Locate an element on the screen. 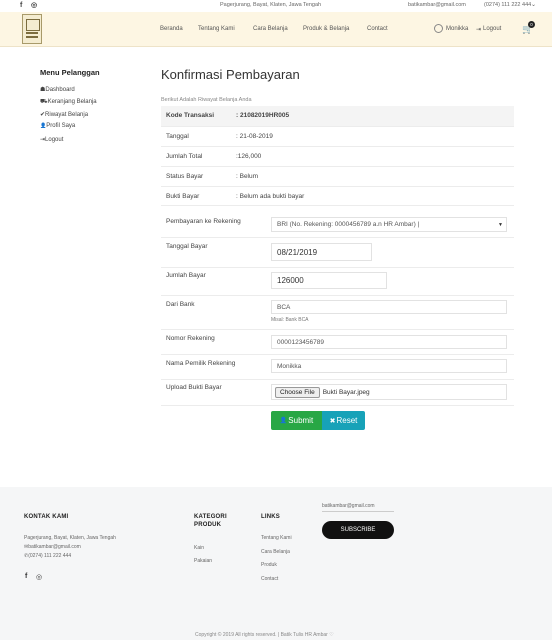 The width and height of the screenshot is (552, 640). footer-address: Pagerjurang, Bayat, Klaten, Jawa Tengah is located at coordinates (70, 538).